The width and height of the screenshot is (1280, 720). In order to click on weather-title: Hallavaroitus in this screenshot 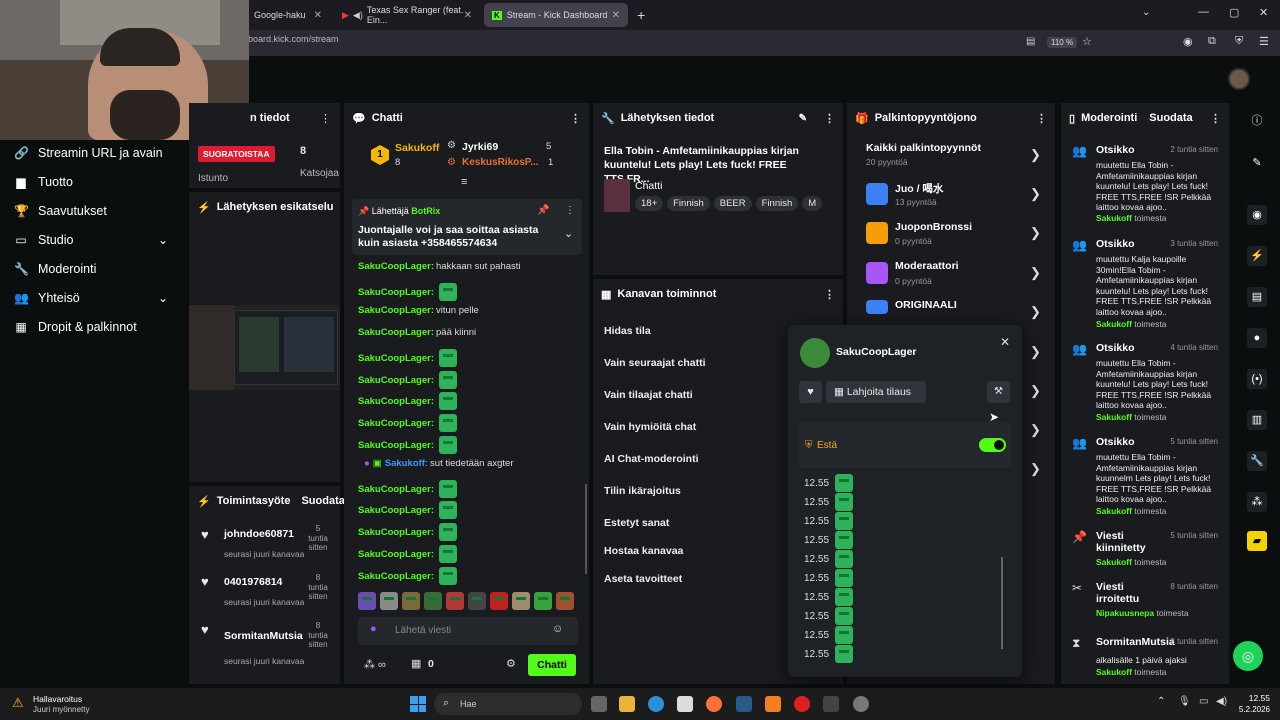, I will do `click(57, 699)`.